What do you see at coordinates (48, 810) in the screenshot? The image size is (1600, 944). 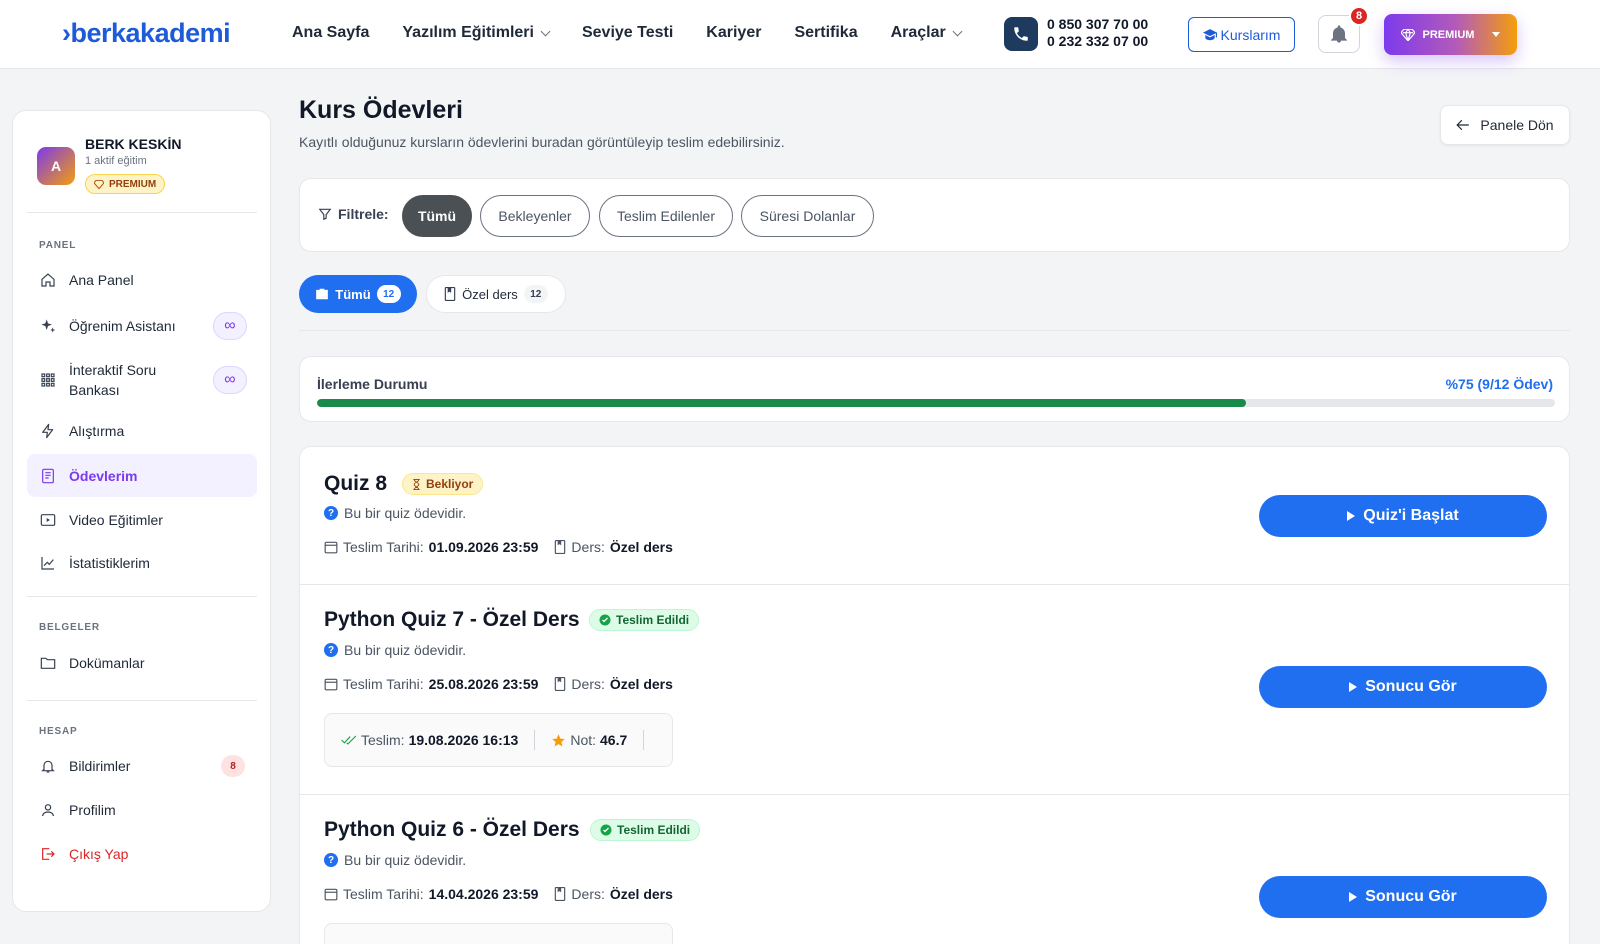 I see `user-icon` at bounding box center [48, 810].